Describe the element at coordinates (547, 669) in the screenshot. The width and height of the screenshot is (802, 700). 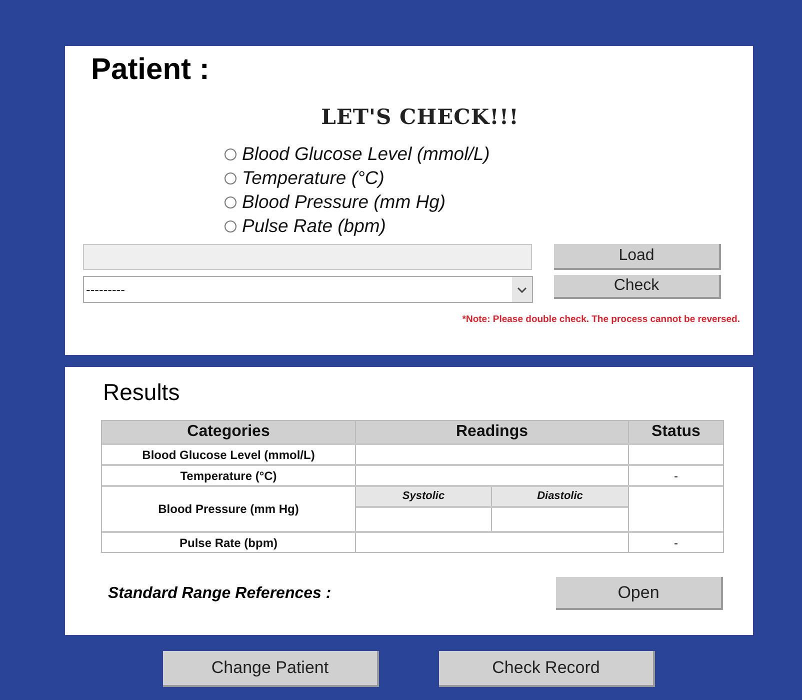
I see `check-record-button: Check Record` at that location.